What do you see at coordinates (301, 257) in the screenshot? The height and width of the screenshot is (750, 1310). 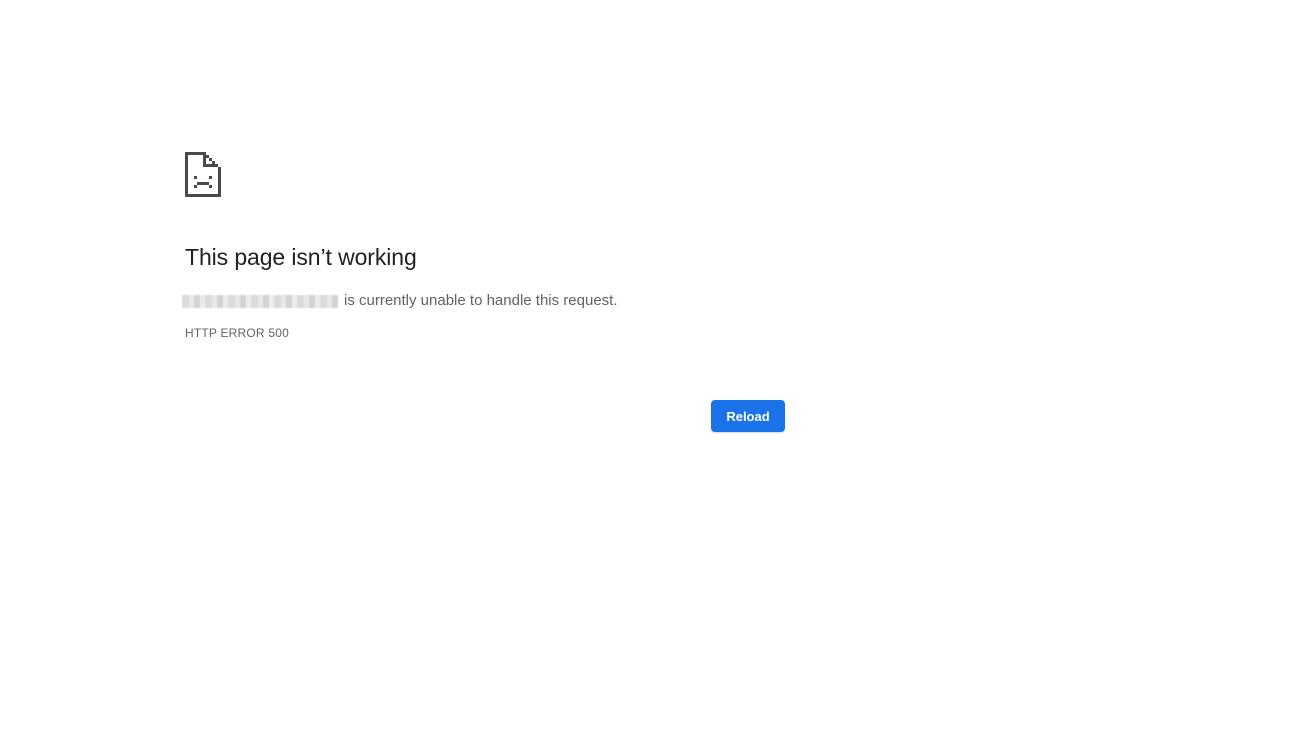 I see `page-title: This page isn’t working` at bounding box center [301, 257].